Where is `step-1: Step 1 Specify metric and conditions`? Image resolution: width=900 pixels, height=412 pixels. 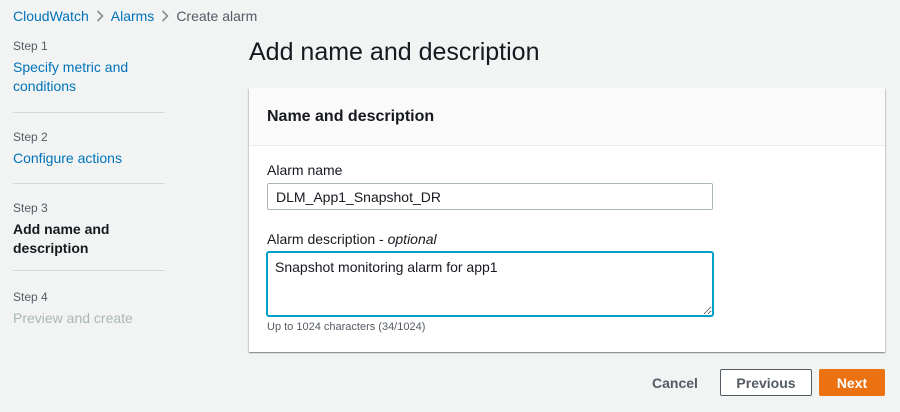
step-1: Step 1 Specify metric and conditions is located at coordinates (89, 67).